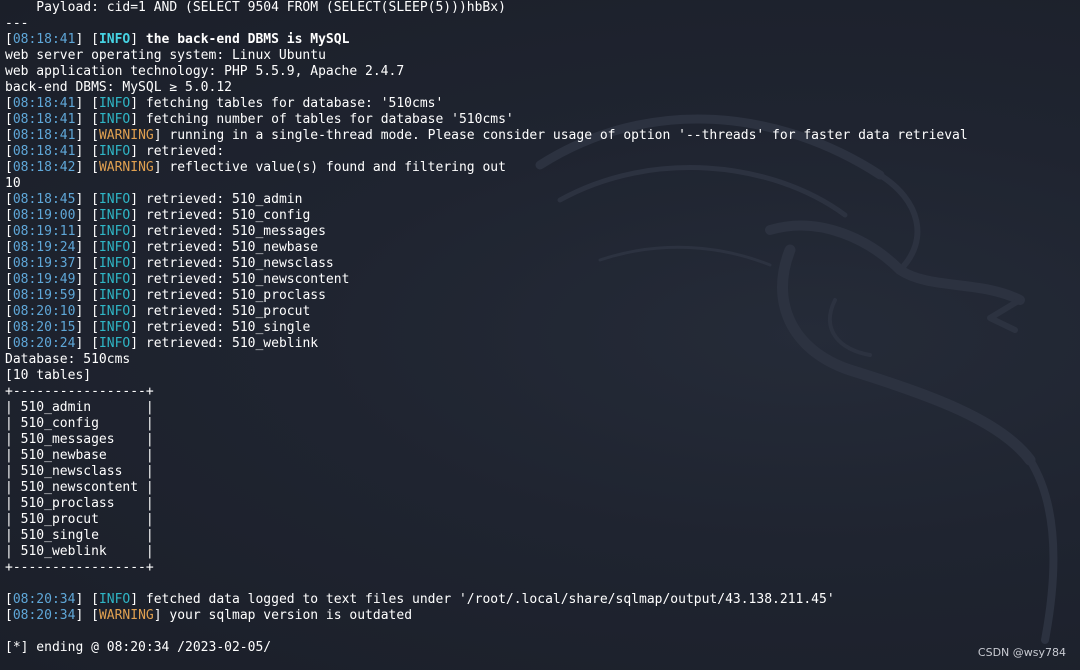 The height and width of the screenshot is (670, 1080). I want to click on log-timestamp: 08:20:24, so click(44, 343).